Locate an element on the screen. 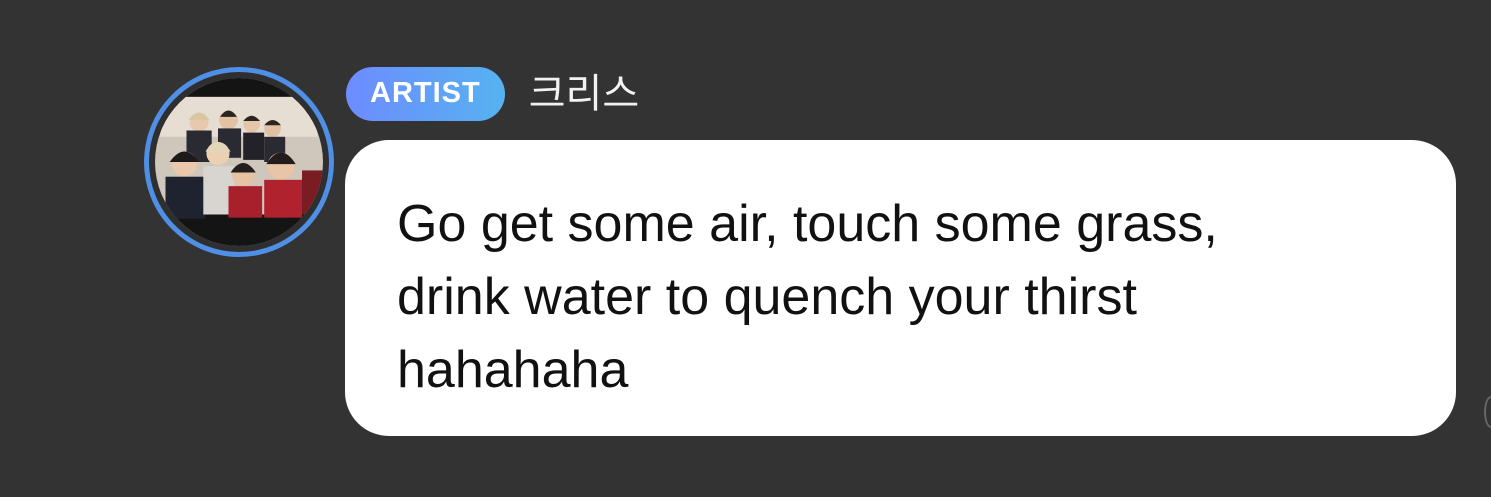 This screenshot has height=497, width=1491. avatar-photo is located at coordinates (239, 162).